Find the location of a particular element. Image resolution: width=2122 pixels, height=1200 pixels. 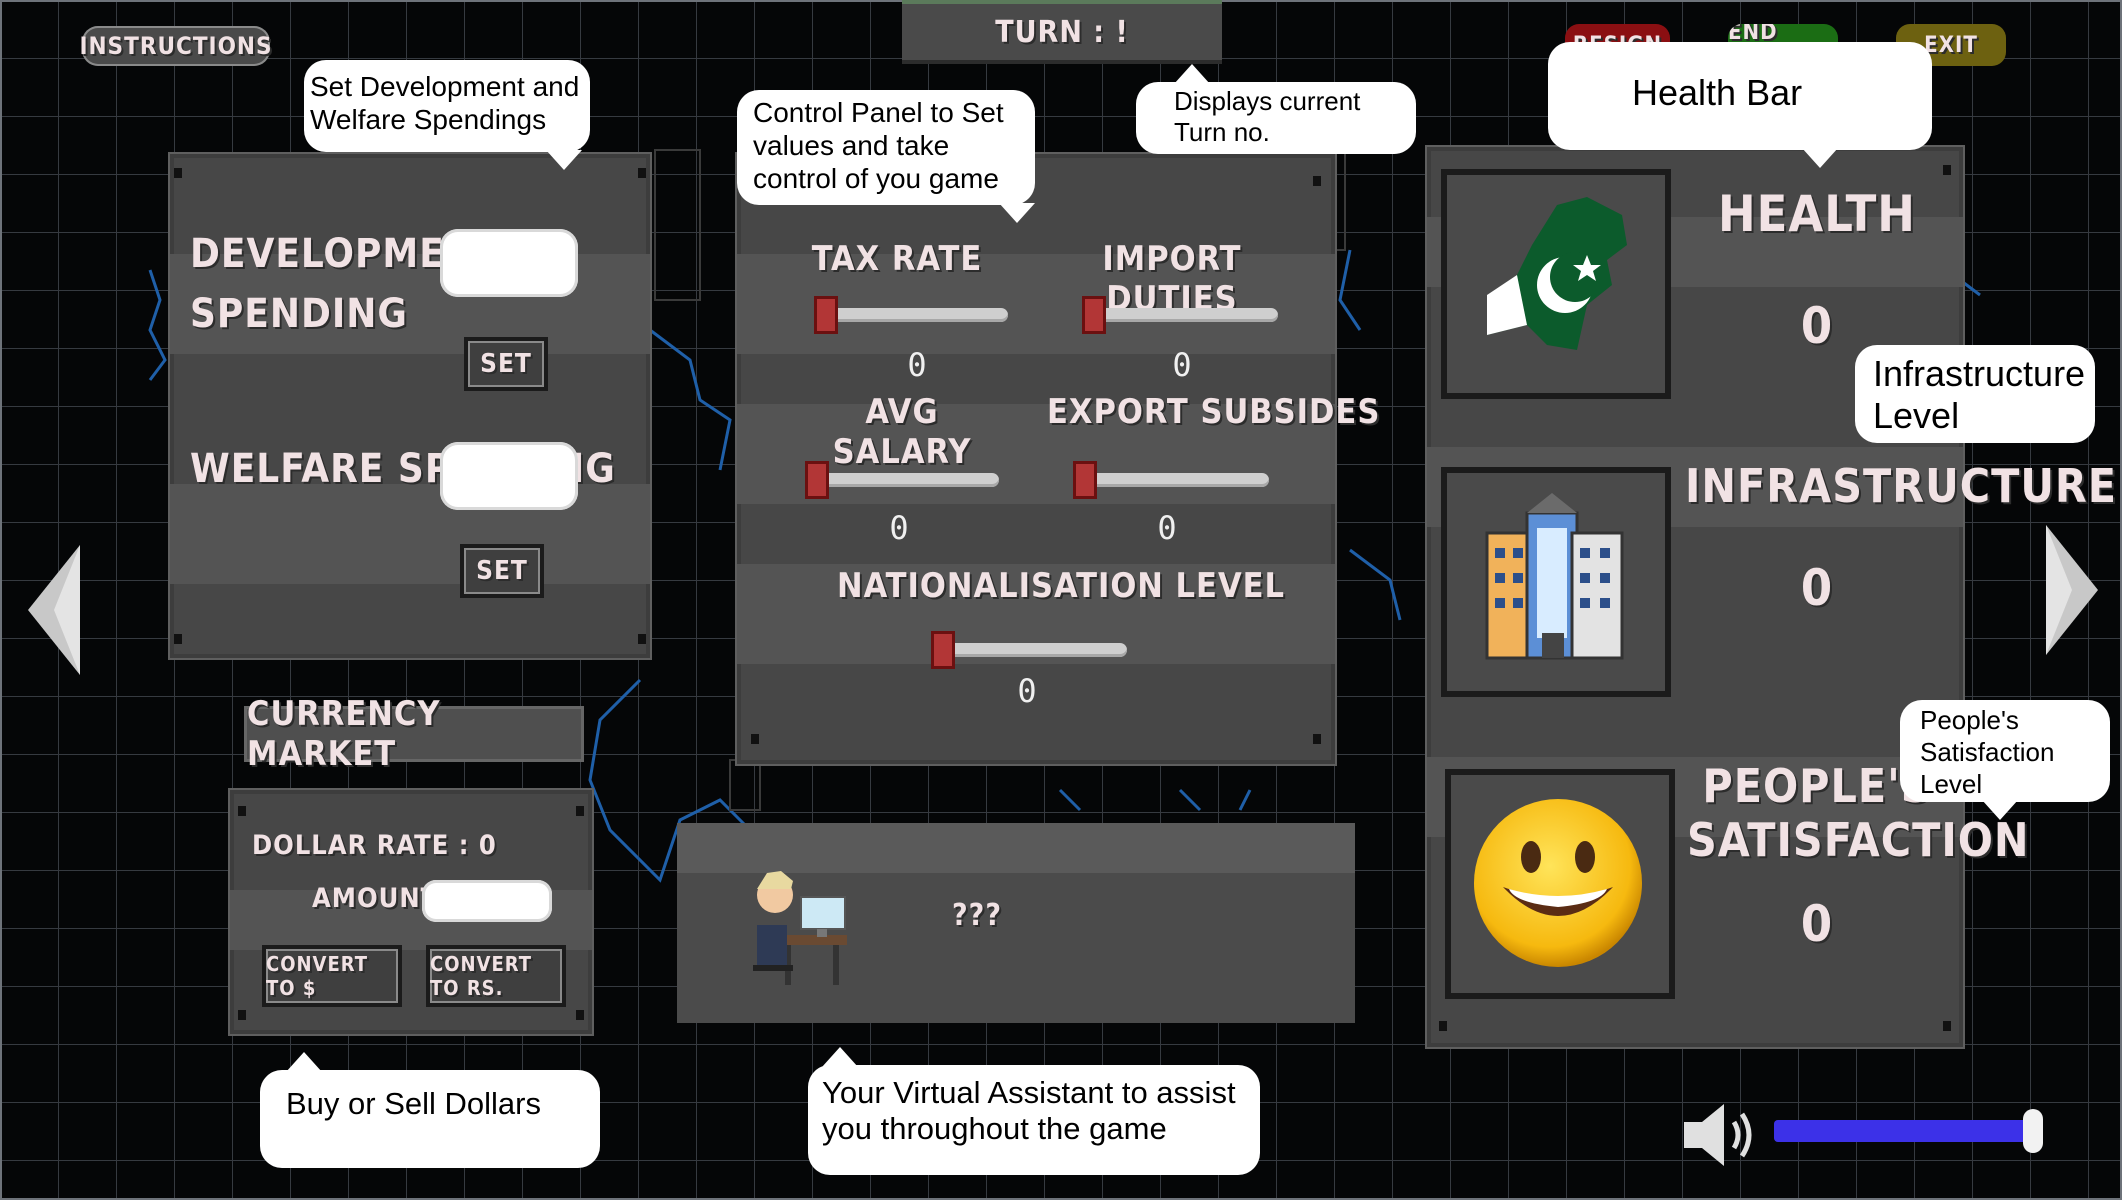

smiley-face-icon is located at coordinates (1558, 883).